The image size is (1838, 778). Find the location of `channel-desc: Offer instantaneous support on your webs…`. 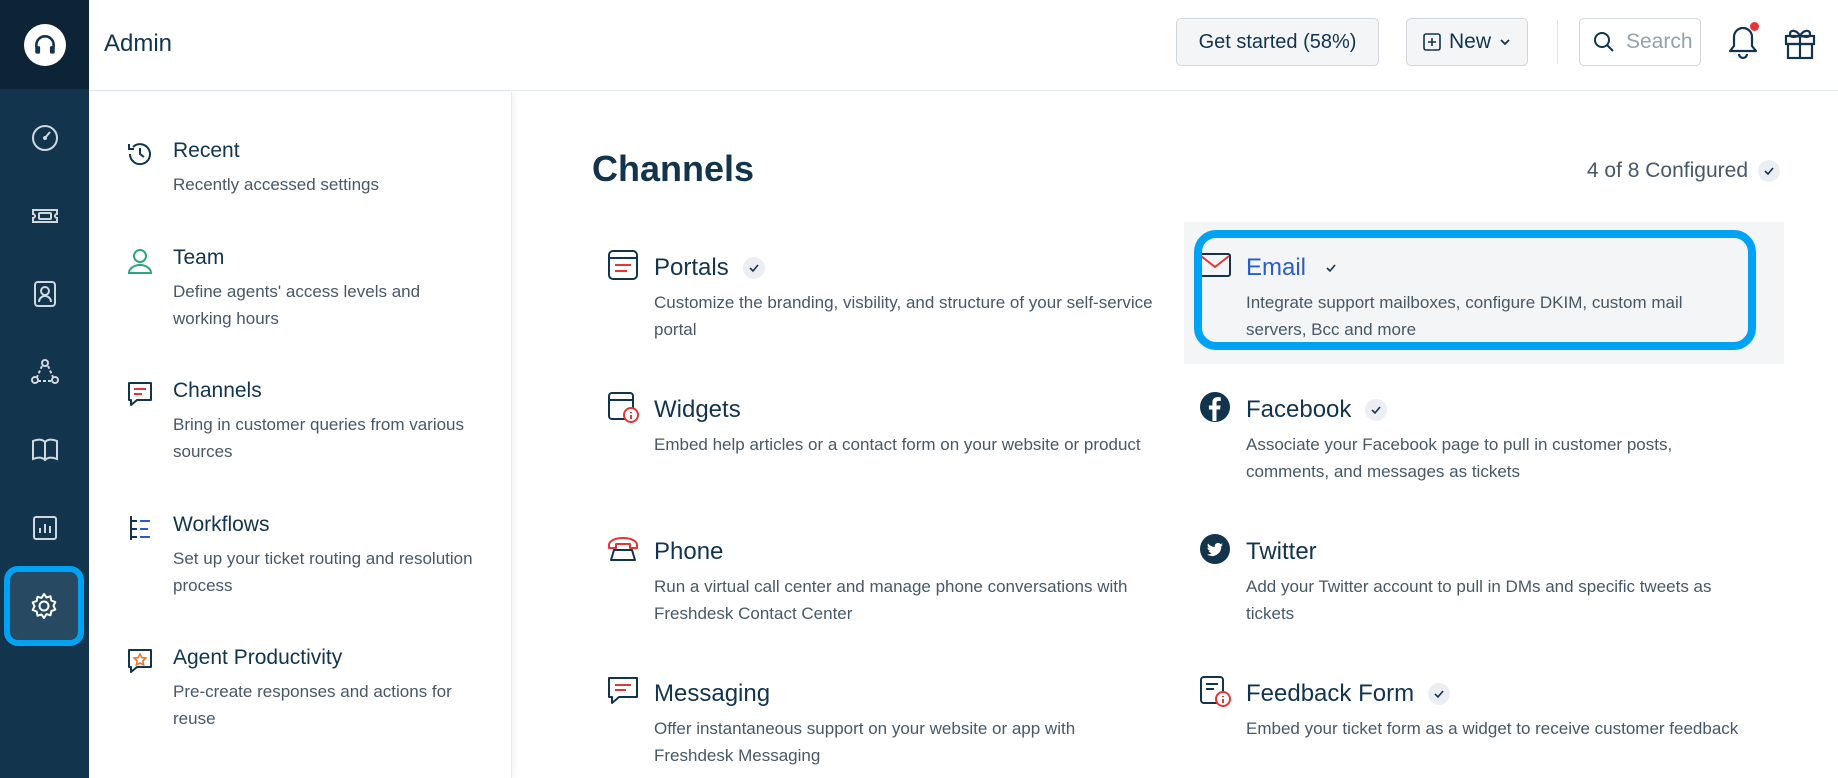

channel-desc: Offer instantaneous support on your webs… is located at coordinates (865, 742).